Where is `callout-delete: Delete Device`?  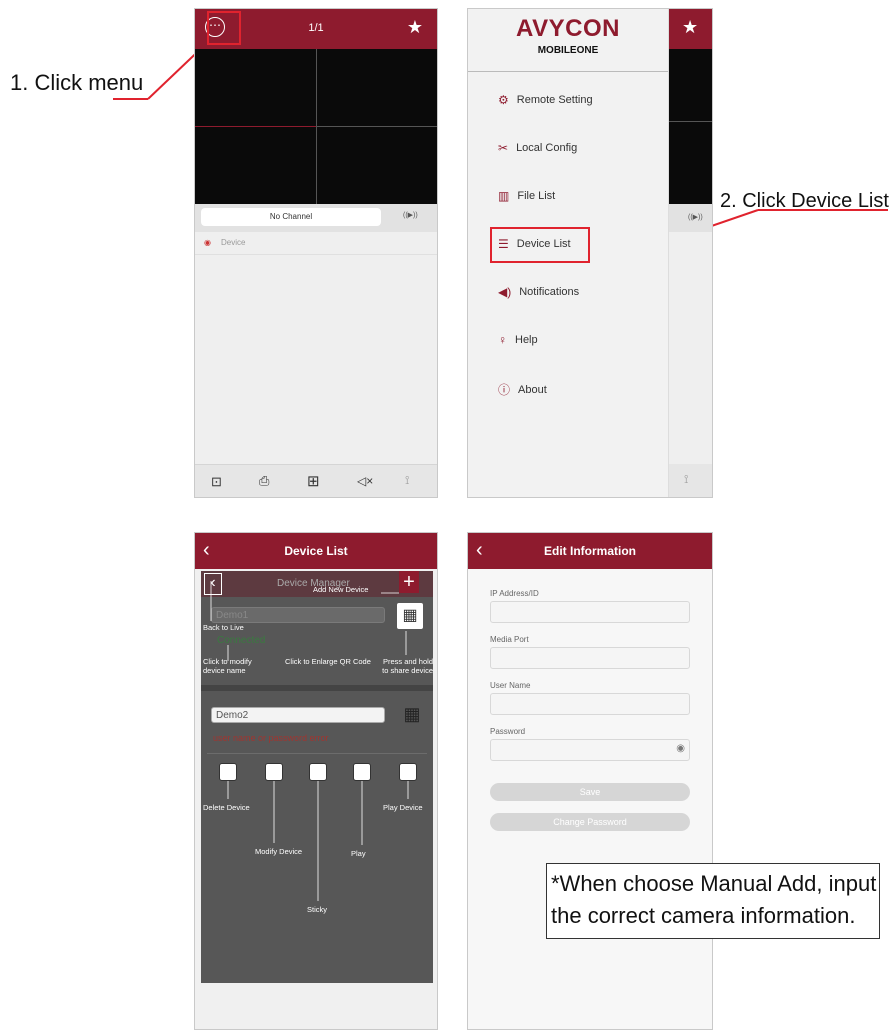
callout-delete: Delete Device is located at coordinates (226, 807).